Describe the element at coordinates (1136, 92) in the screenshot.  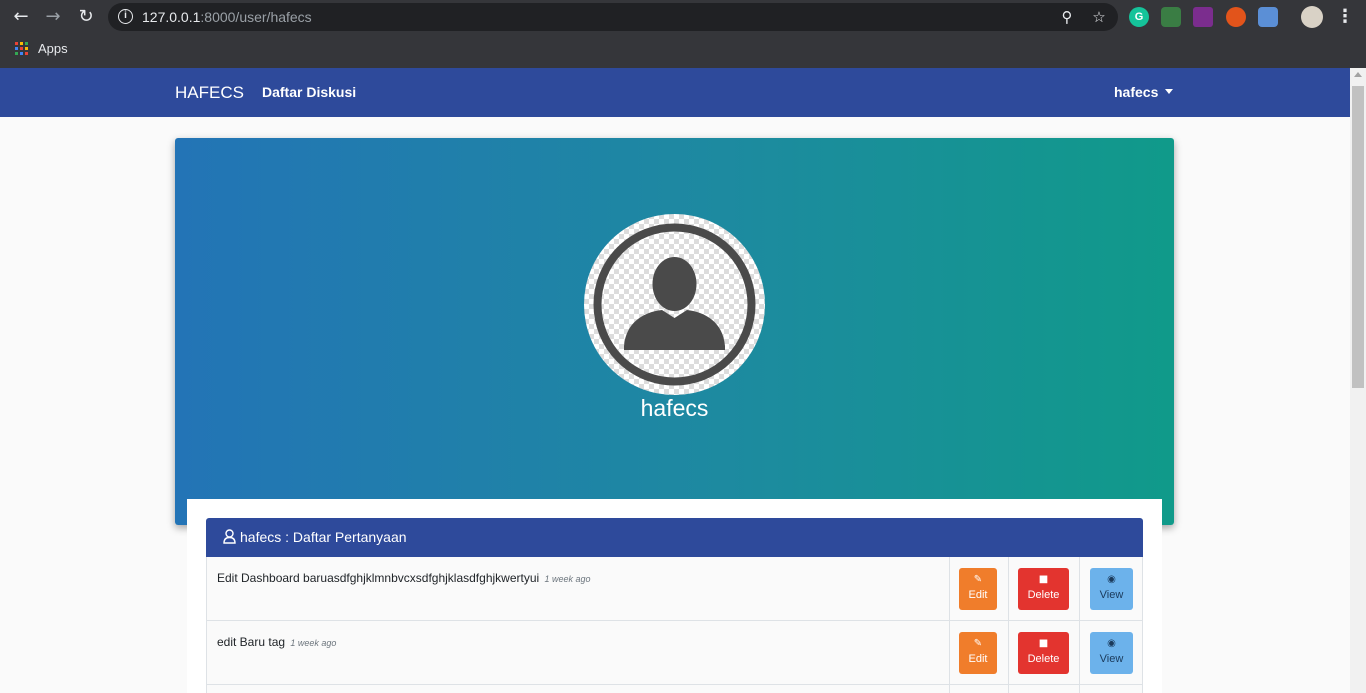
I see `user-dropdown-label: hafecs` at that location.